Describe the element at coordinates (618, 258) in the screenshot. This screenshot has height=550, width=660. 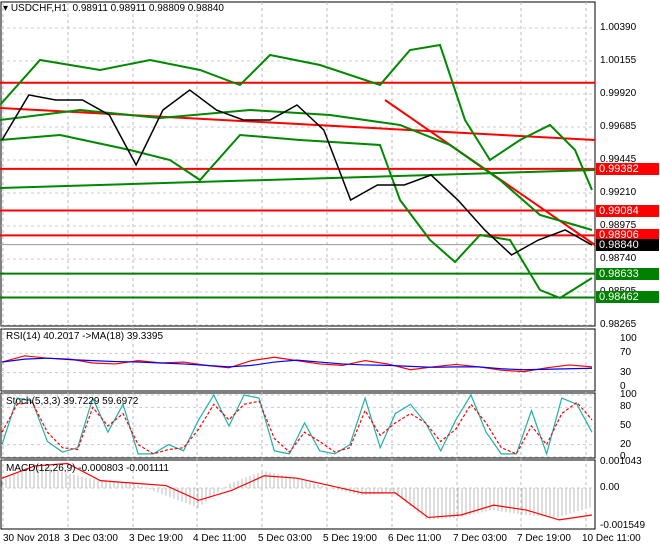
I see `price-tick-label: 0.98740` at that location.